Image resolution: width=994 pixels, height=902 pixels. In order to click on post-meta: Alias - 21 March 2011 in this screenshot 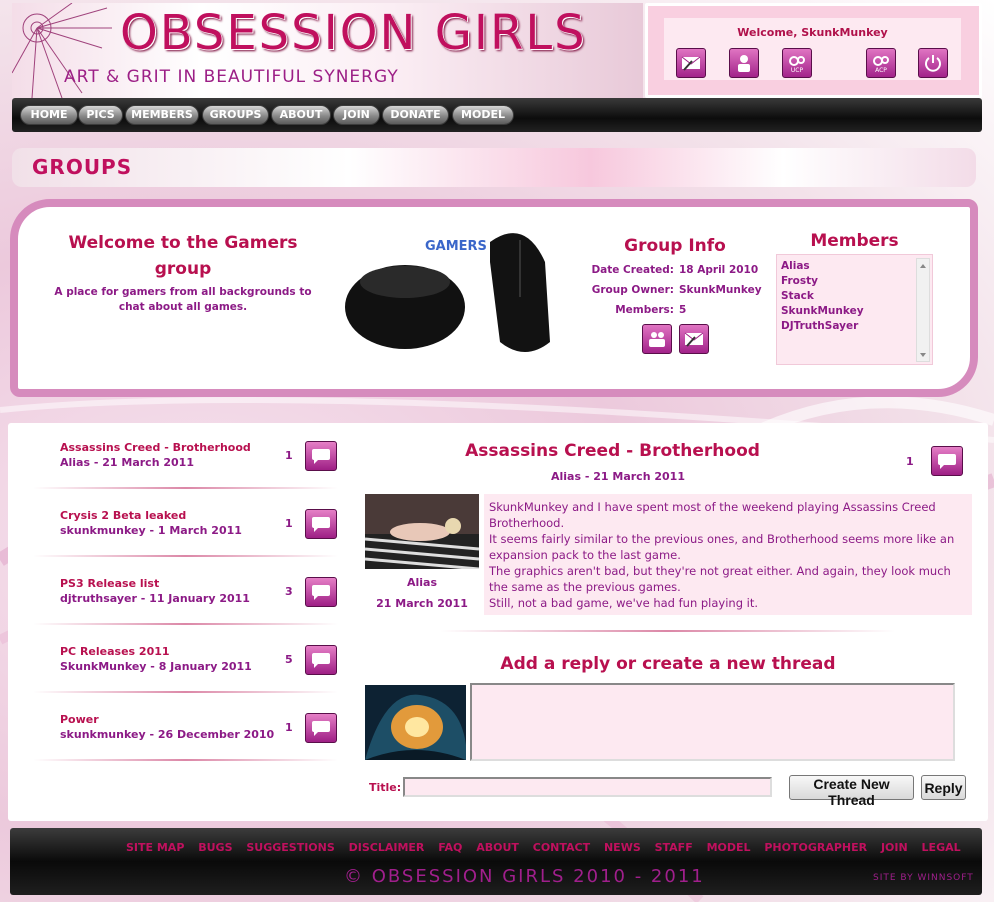, I will do `click(618, 476)`.